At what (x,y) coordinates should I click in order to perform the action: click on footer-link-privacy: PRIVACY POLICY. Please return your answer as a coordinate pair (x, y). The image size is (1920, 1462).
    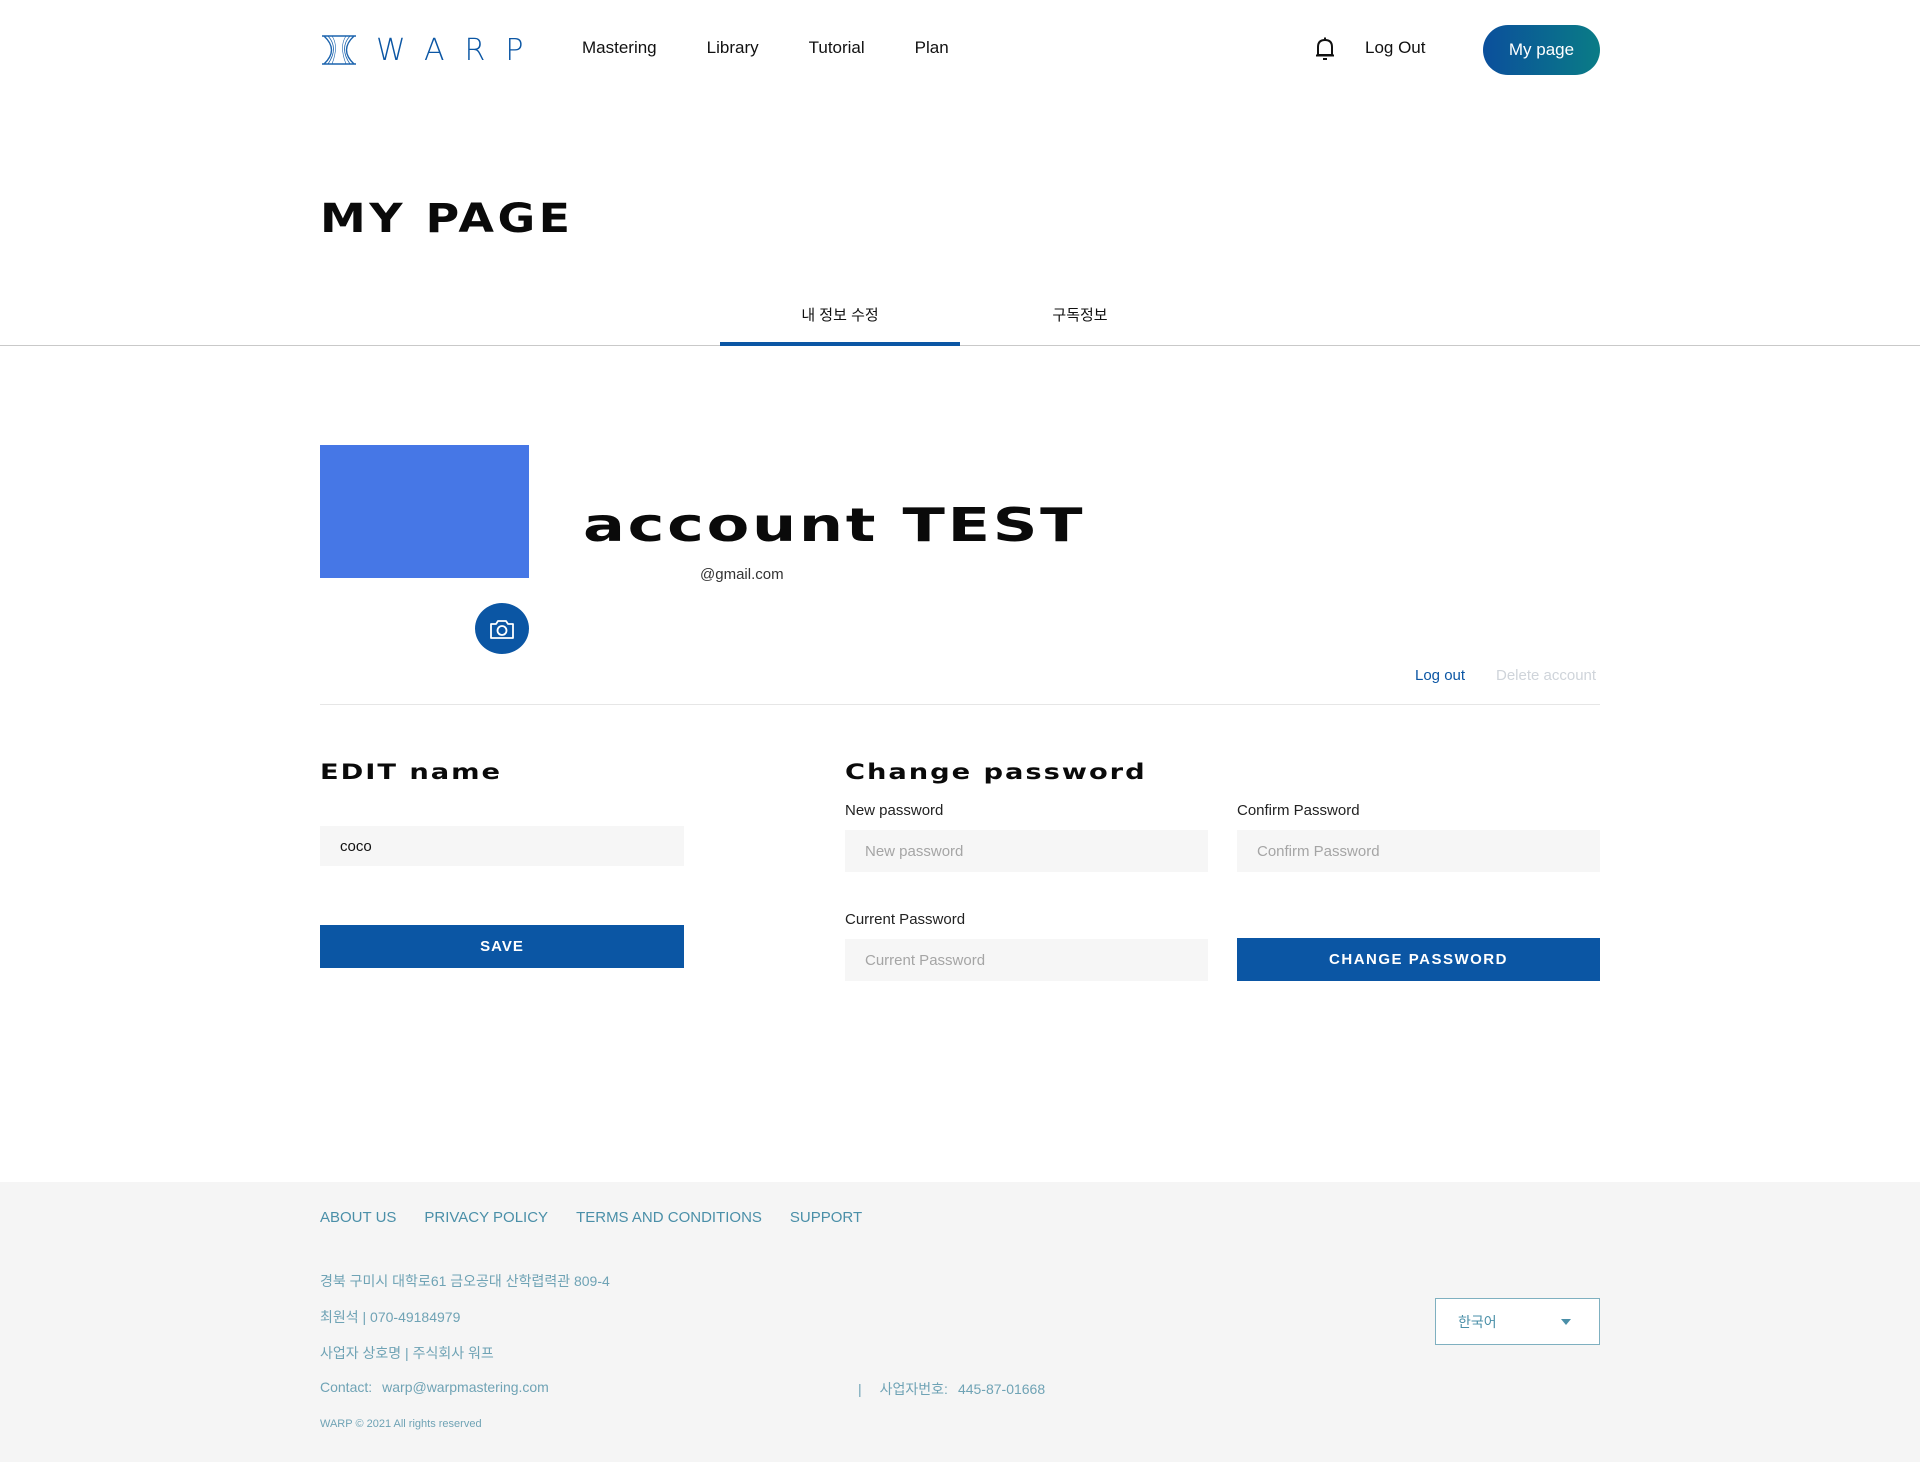
    Looking at the image, I should click on (486, 1217).